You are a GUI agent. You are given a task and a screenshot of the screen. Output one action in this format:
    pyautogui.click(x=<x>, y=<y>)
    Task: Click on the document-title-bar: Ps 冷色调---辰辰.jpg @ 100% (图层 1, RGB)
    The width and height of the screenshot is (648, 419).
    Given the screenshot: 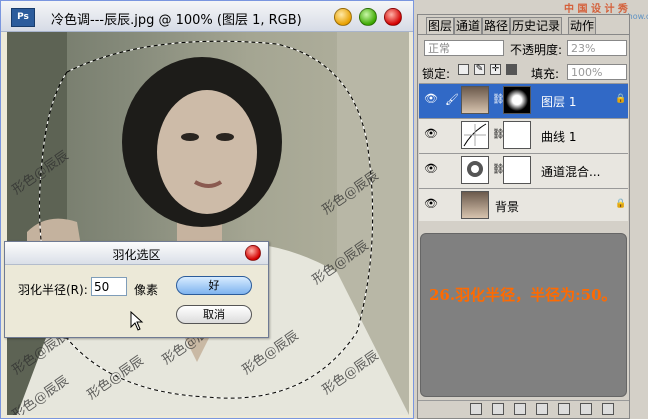 What is the action you would take?
    pyautogui.click(x=207, y=16)
    